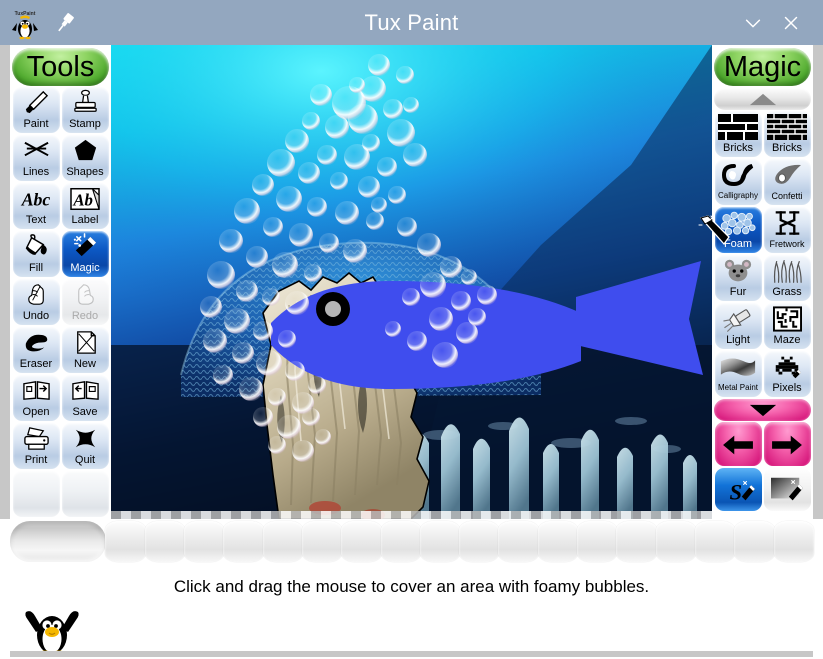 The image size is (823, 659). Describe the element at coordinates (738, 292) in the screenshot. I see `magic-label: Fur` at that location.